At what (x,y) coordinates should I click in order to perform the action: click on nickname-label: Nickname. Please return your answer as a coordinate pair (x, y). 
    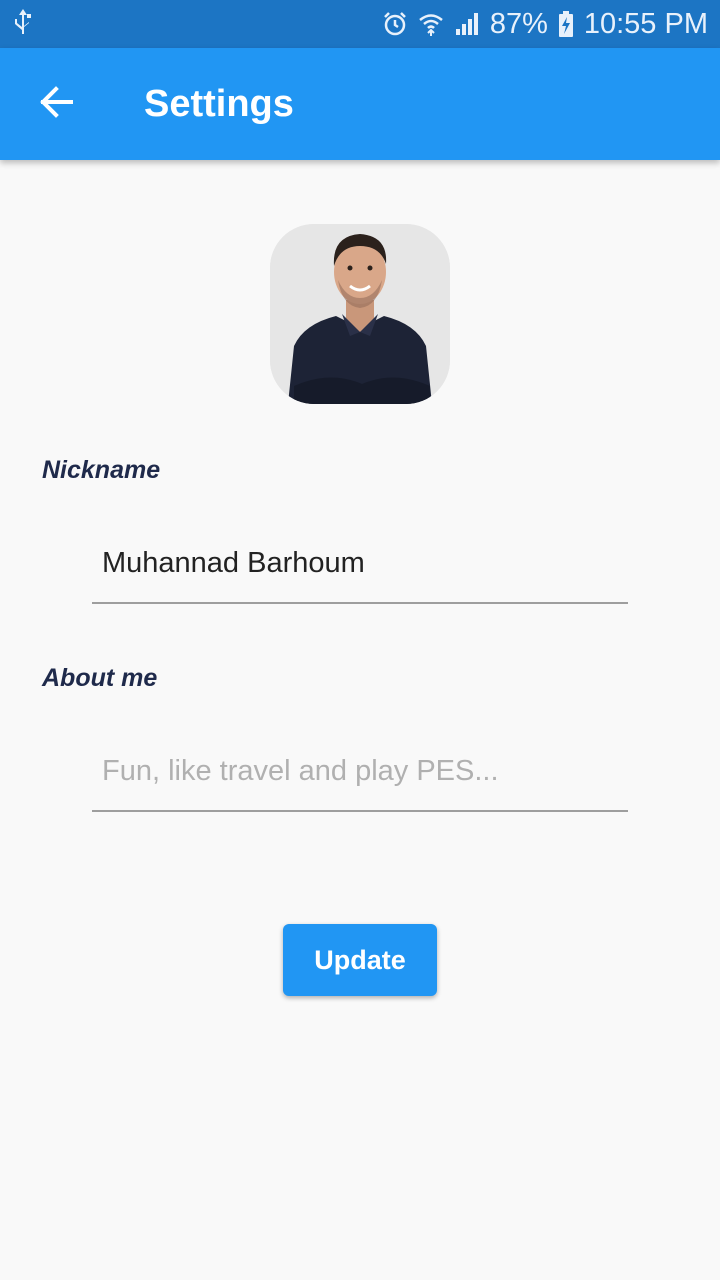
    Looking at the image, I should click on (101, 470).